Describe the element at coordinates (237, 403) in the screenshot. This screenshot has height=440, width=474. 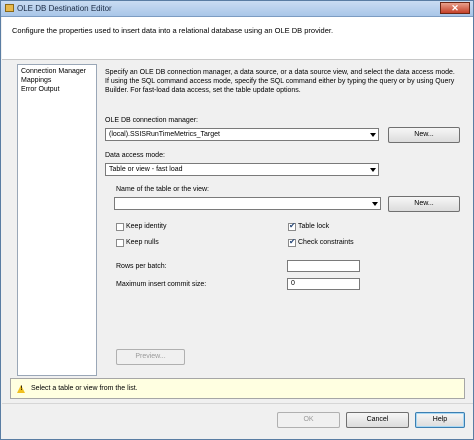
I see `footer-separator` at that location.